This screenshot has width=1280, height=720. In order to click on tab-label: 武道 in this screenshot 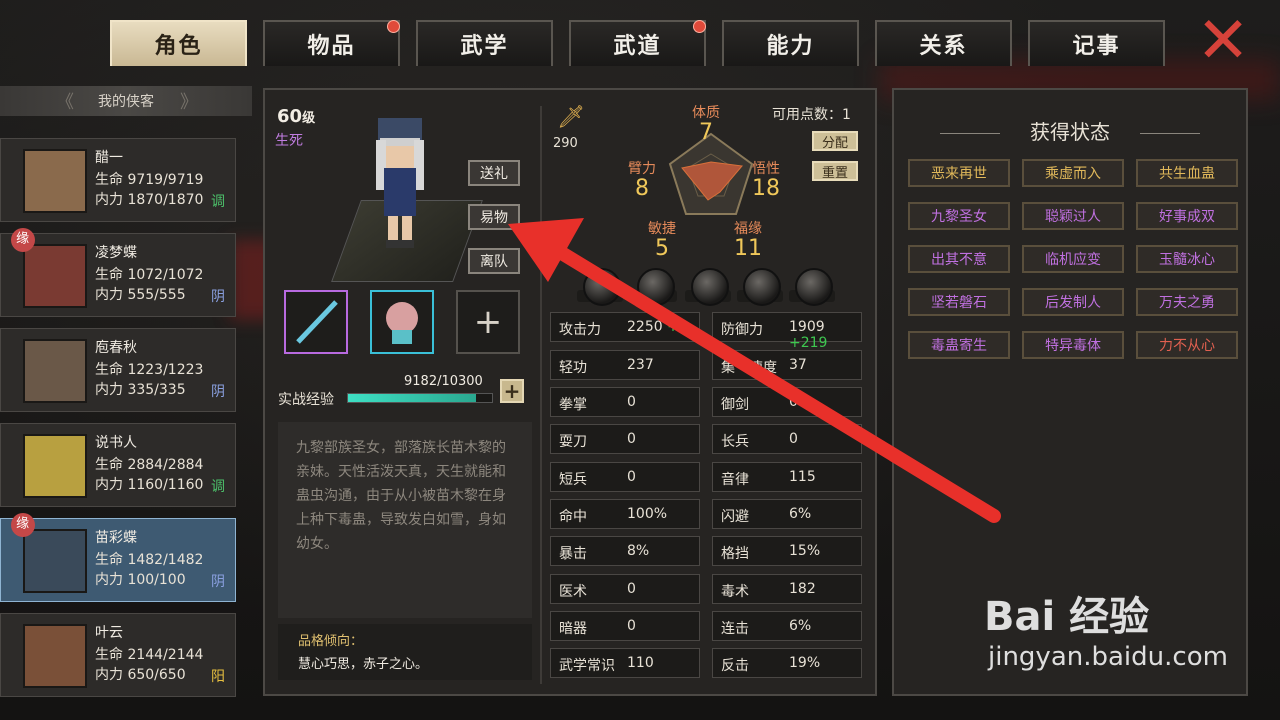, I will do `click(637, 46)`.